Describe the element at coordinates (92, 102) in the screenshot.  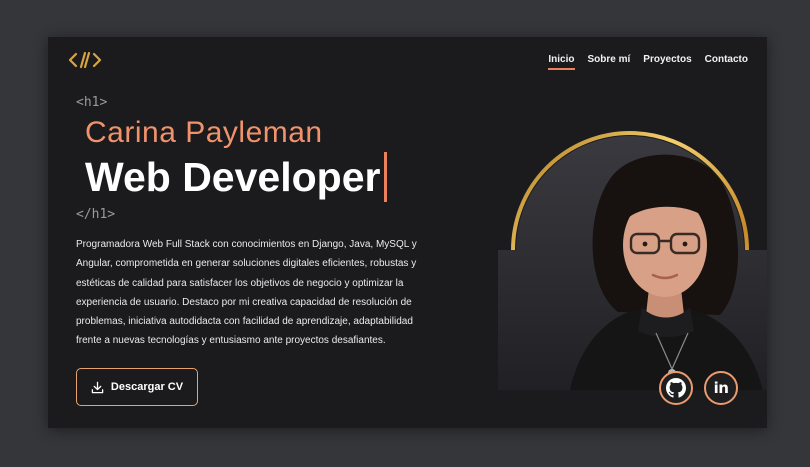
I see `h1-open-tag: <h1>` at that location.